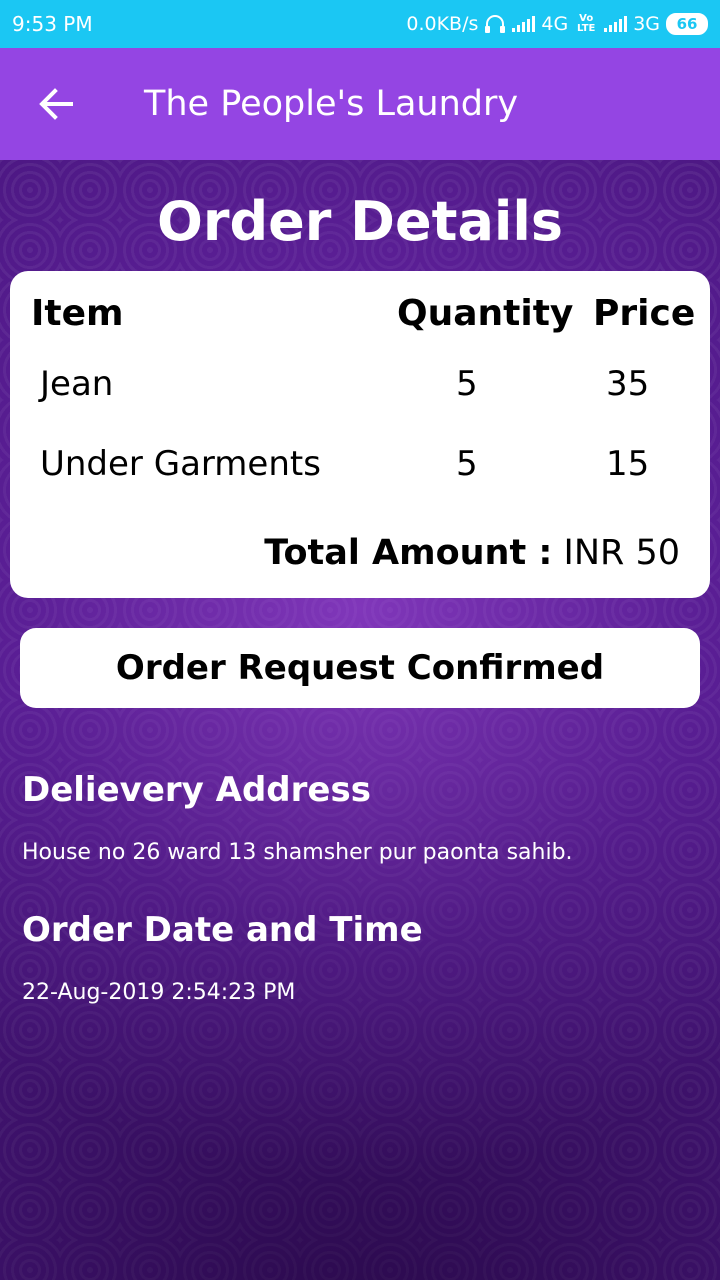 The width and height of the screenshot is (720, 1280). I want to click on network-type-1: 4G, so click(555, 24).